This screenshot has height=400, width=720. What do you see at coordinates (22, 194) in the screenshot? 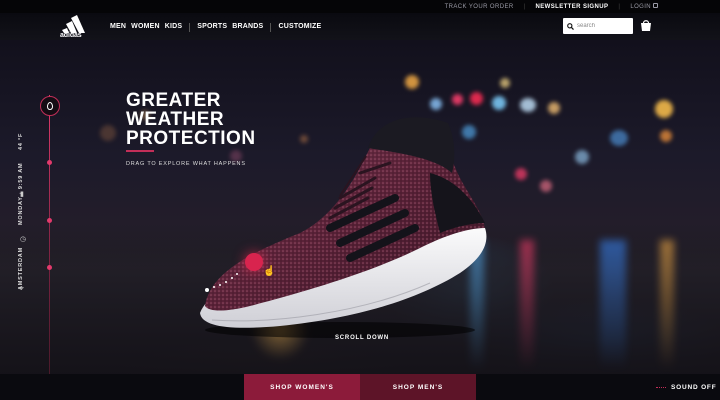
I see `thermometer-icon: ▮` at bounding box center [22, 194].